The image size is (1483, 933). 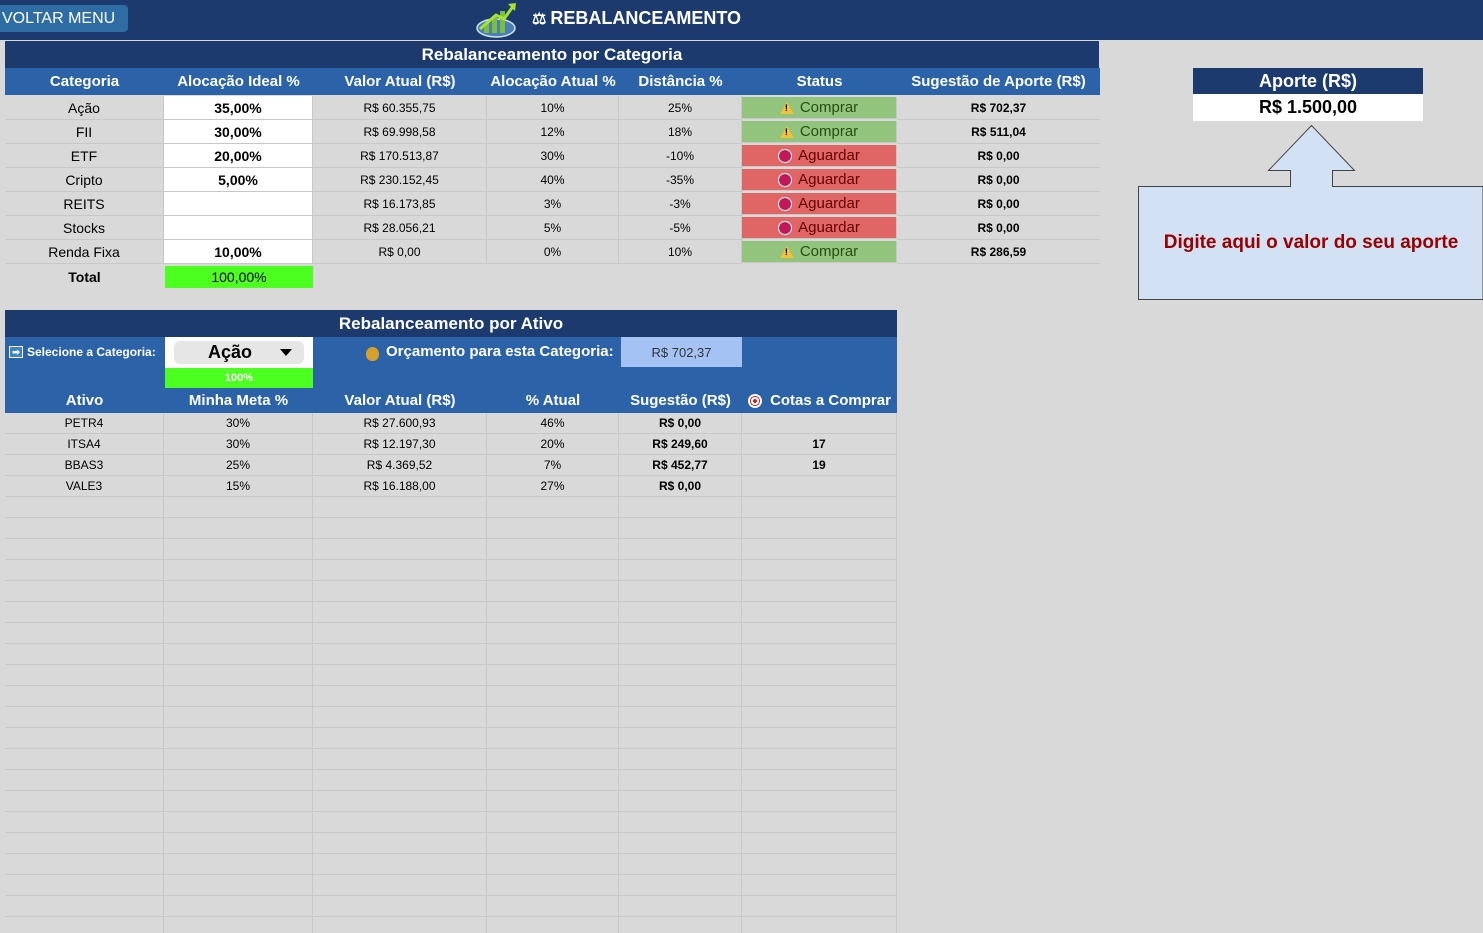 What do you see at coordinates (238, 132) in the screenshot?
I see `ideal-allocation-input: 30,00%` at bounding box center [238, 132].